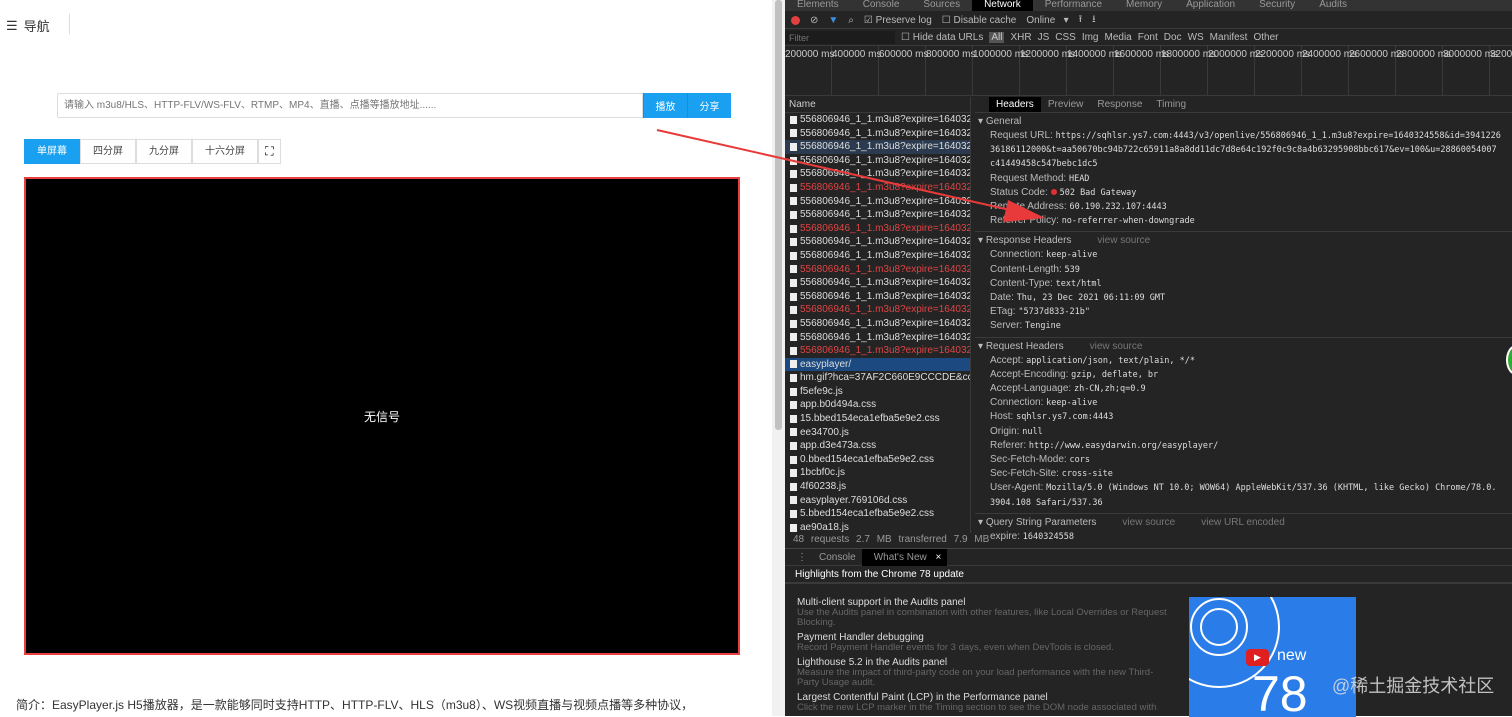  What do you see at coordinates (1229, 37) in the screenshot?
I see `filter-type-manifest: Manifest` at bounding box center [1229, 37].